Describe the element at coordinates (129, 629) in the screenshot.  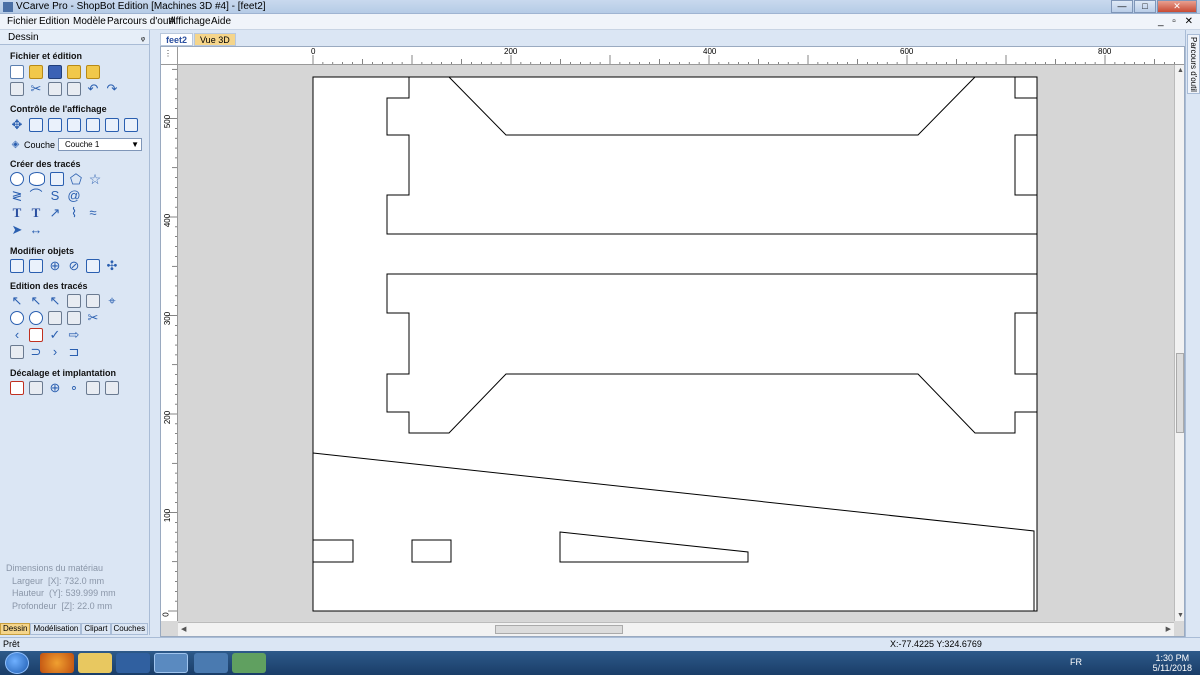
I see `tab-couches: Couches` at that location.